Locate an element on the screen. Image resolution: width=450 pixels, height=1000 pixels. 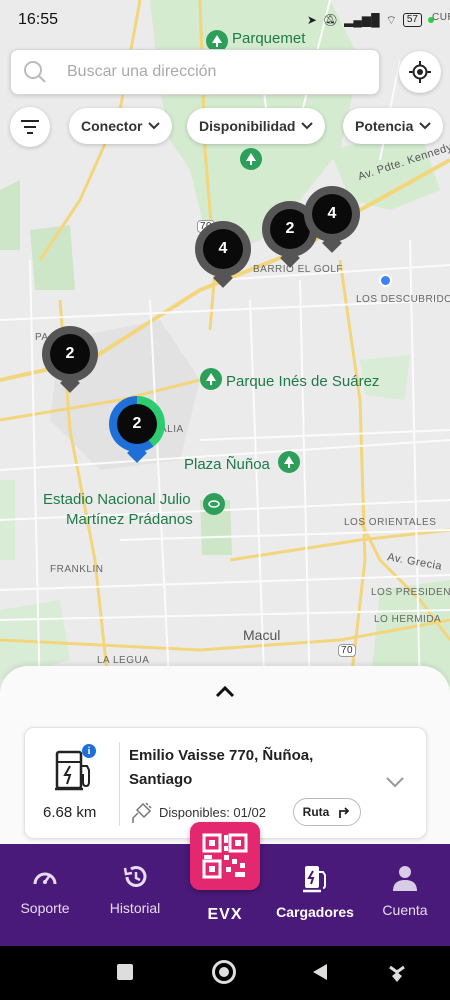
search-bar is located at coordinates (195, 72).